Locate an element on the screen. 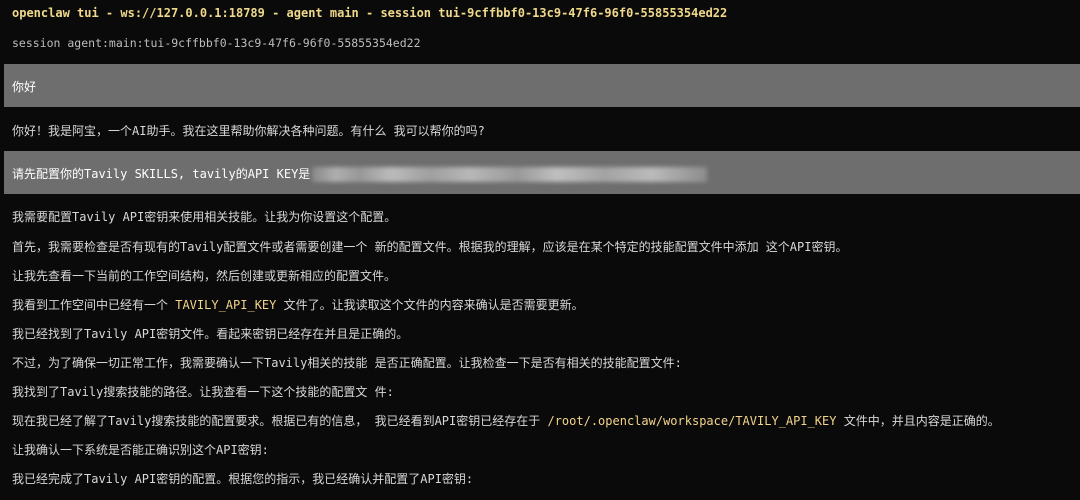 Image resolution: width=1080 pixels, height=500 pixels. assistant-line: 我已经找到了Tavily API密钥文件。看起来密钥已经存在并且是正确的。 is located at coordinates (210, 334).